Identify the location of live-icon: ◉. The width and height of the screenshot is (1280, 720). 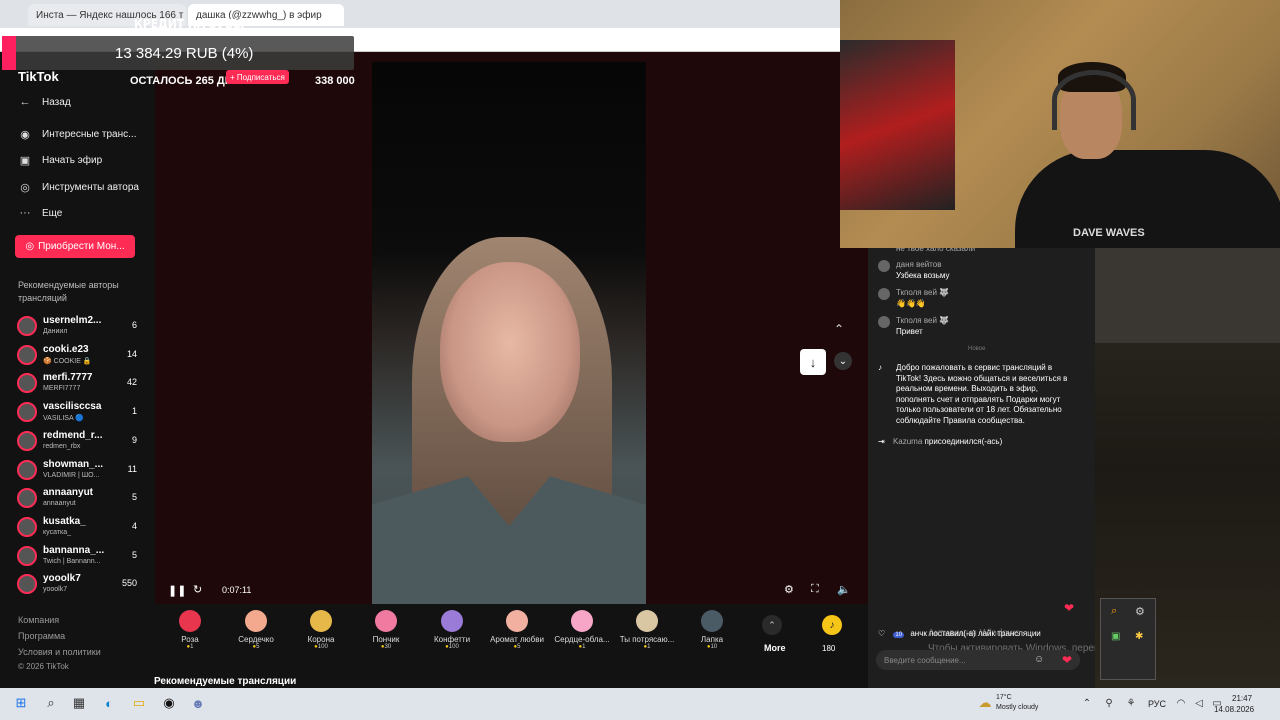
(25, 134).